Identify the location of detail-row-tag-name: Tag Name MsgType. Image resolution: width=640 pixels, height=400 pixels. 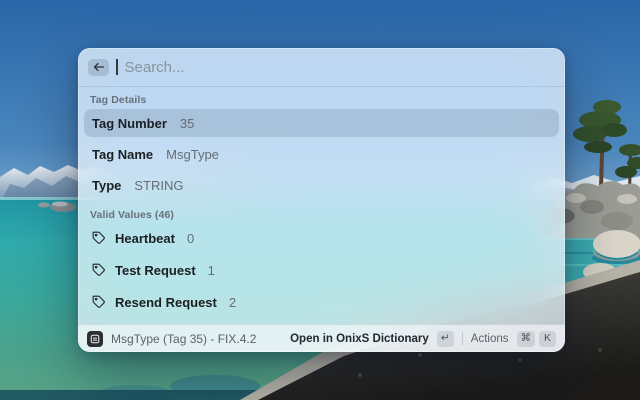
(321, 154).